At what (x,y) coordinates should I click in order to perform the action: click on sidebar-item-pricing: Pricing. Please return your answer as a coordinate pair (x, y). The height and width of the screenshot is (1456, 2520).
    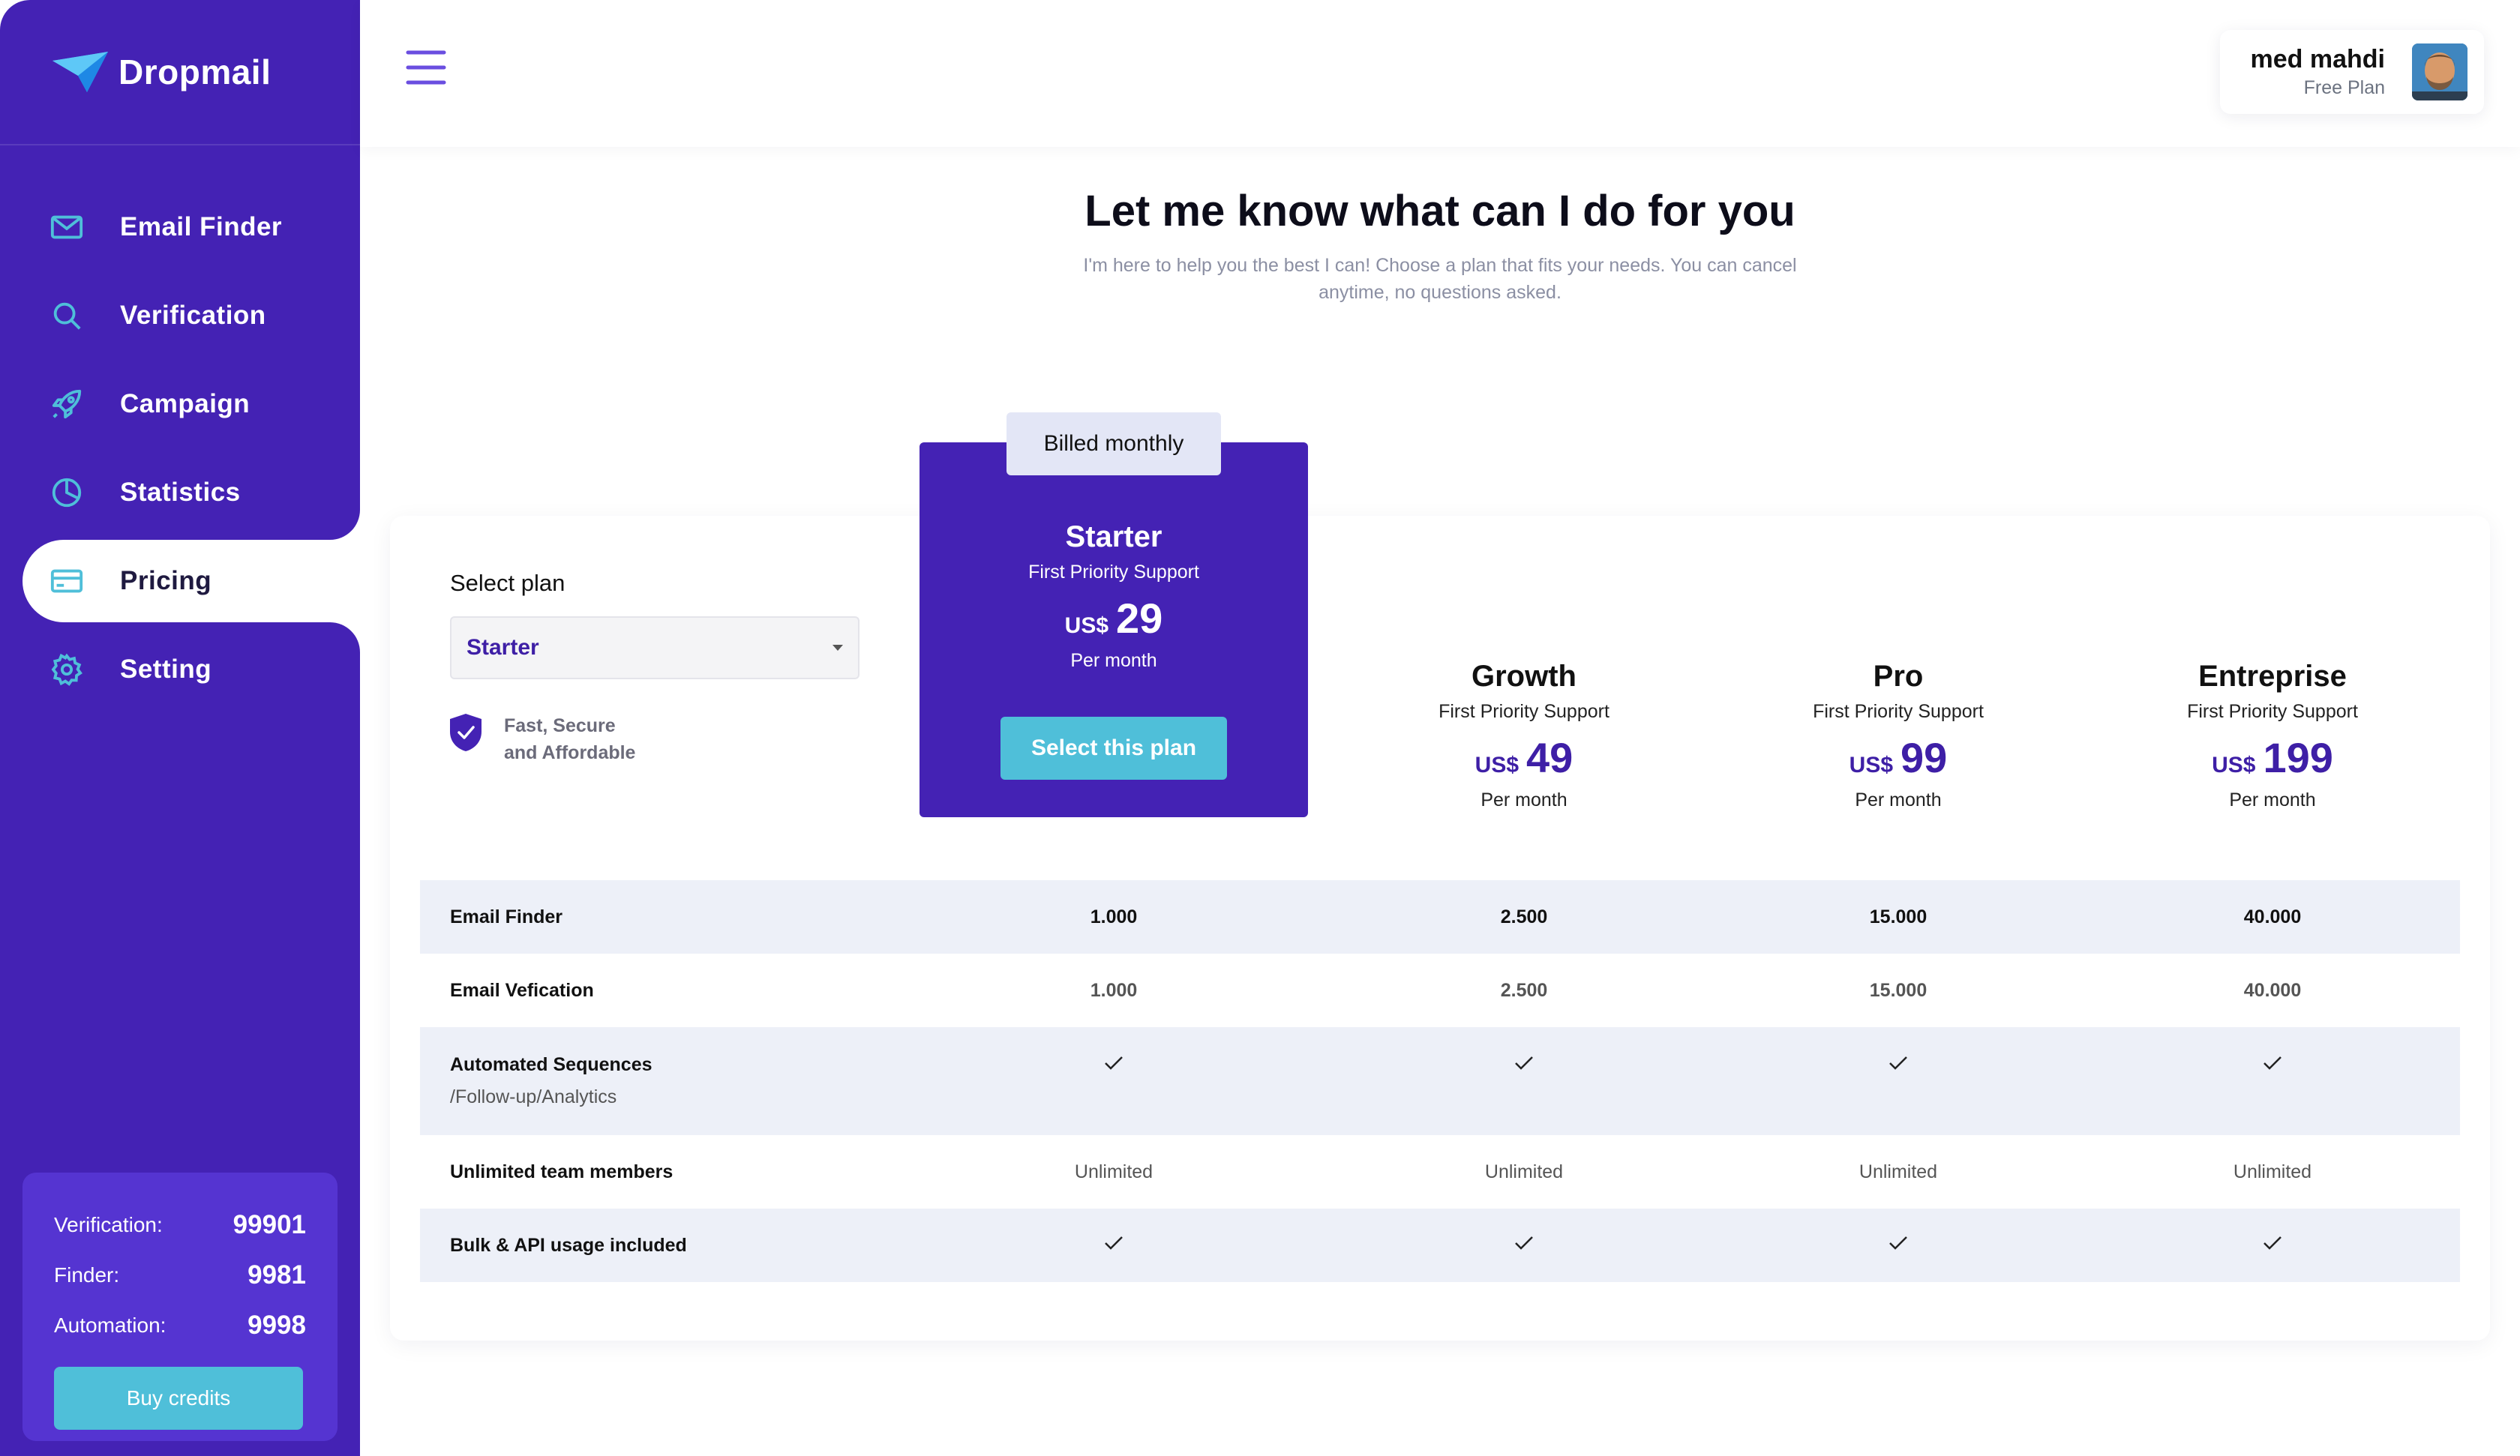
    Looking at the image, I should click on (191, 581).